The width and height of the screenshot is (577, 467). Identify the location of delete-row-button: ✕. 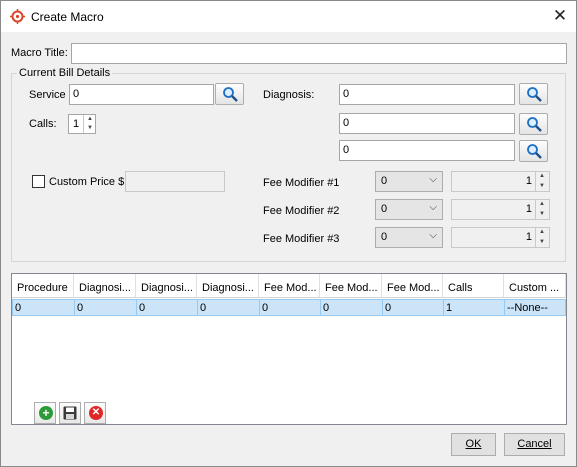
(95, 413).